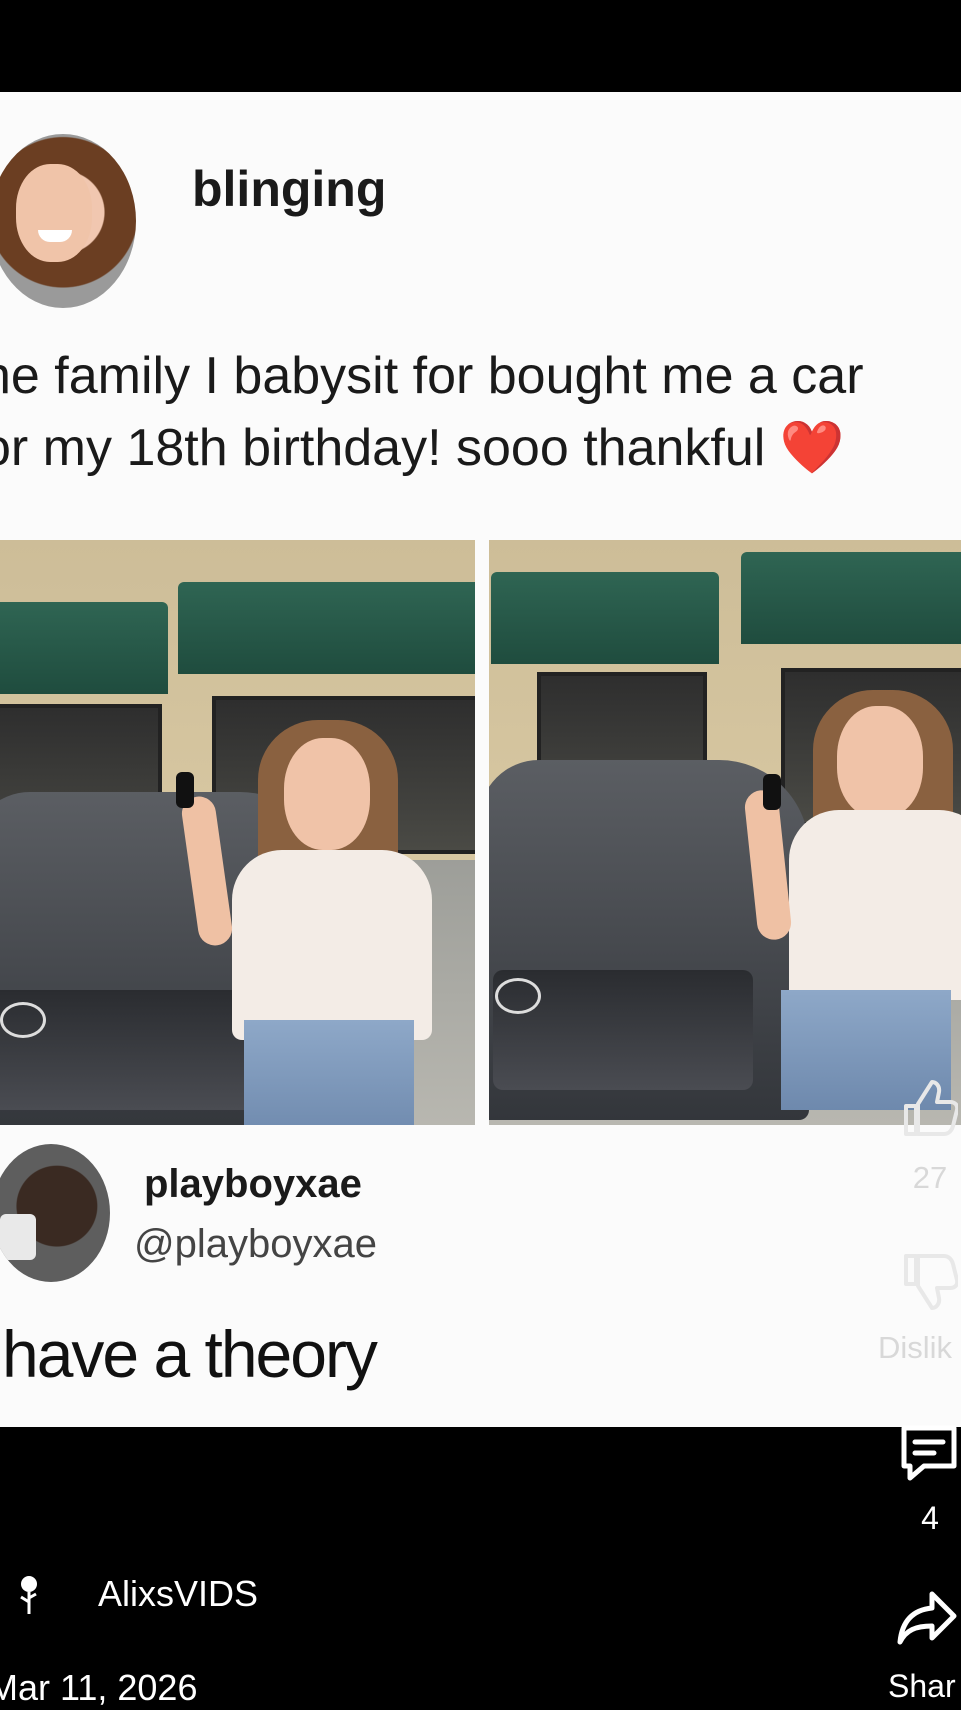  Describe the element at coordinates (930, 1518) in the screenshot. I see `comments-count: 4` at that location.